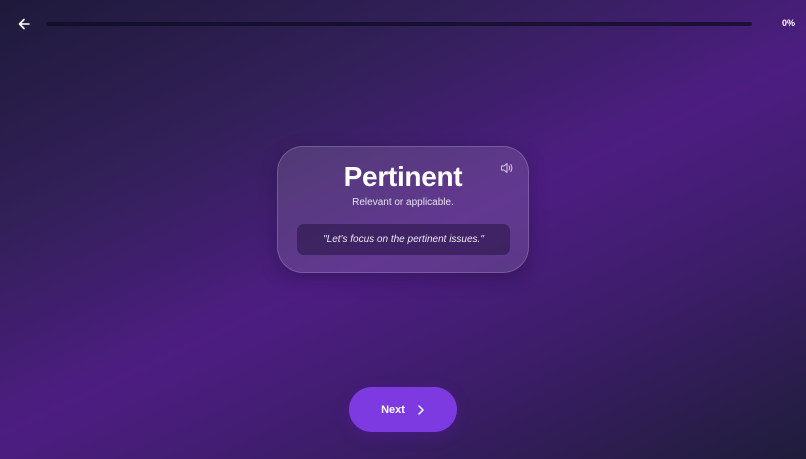 The height and width of the screenshot is (459, 806). I want to click on arrow-left-icon, so click(24, 24).